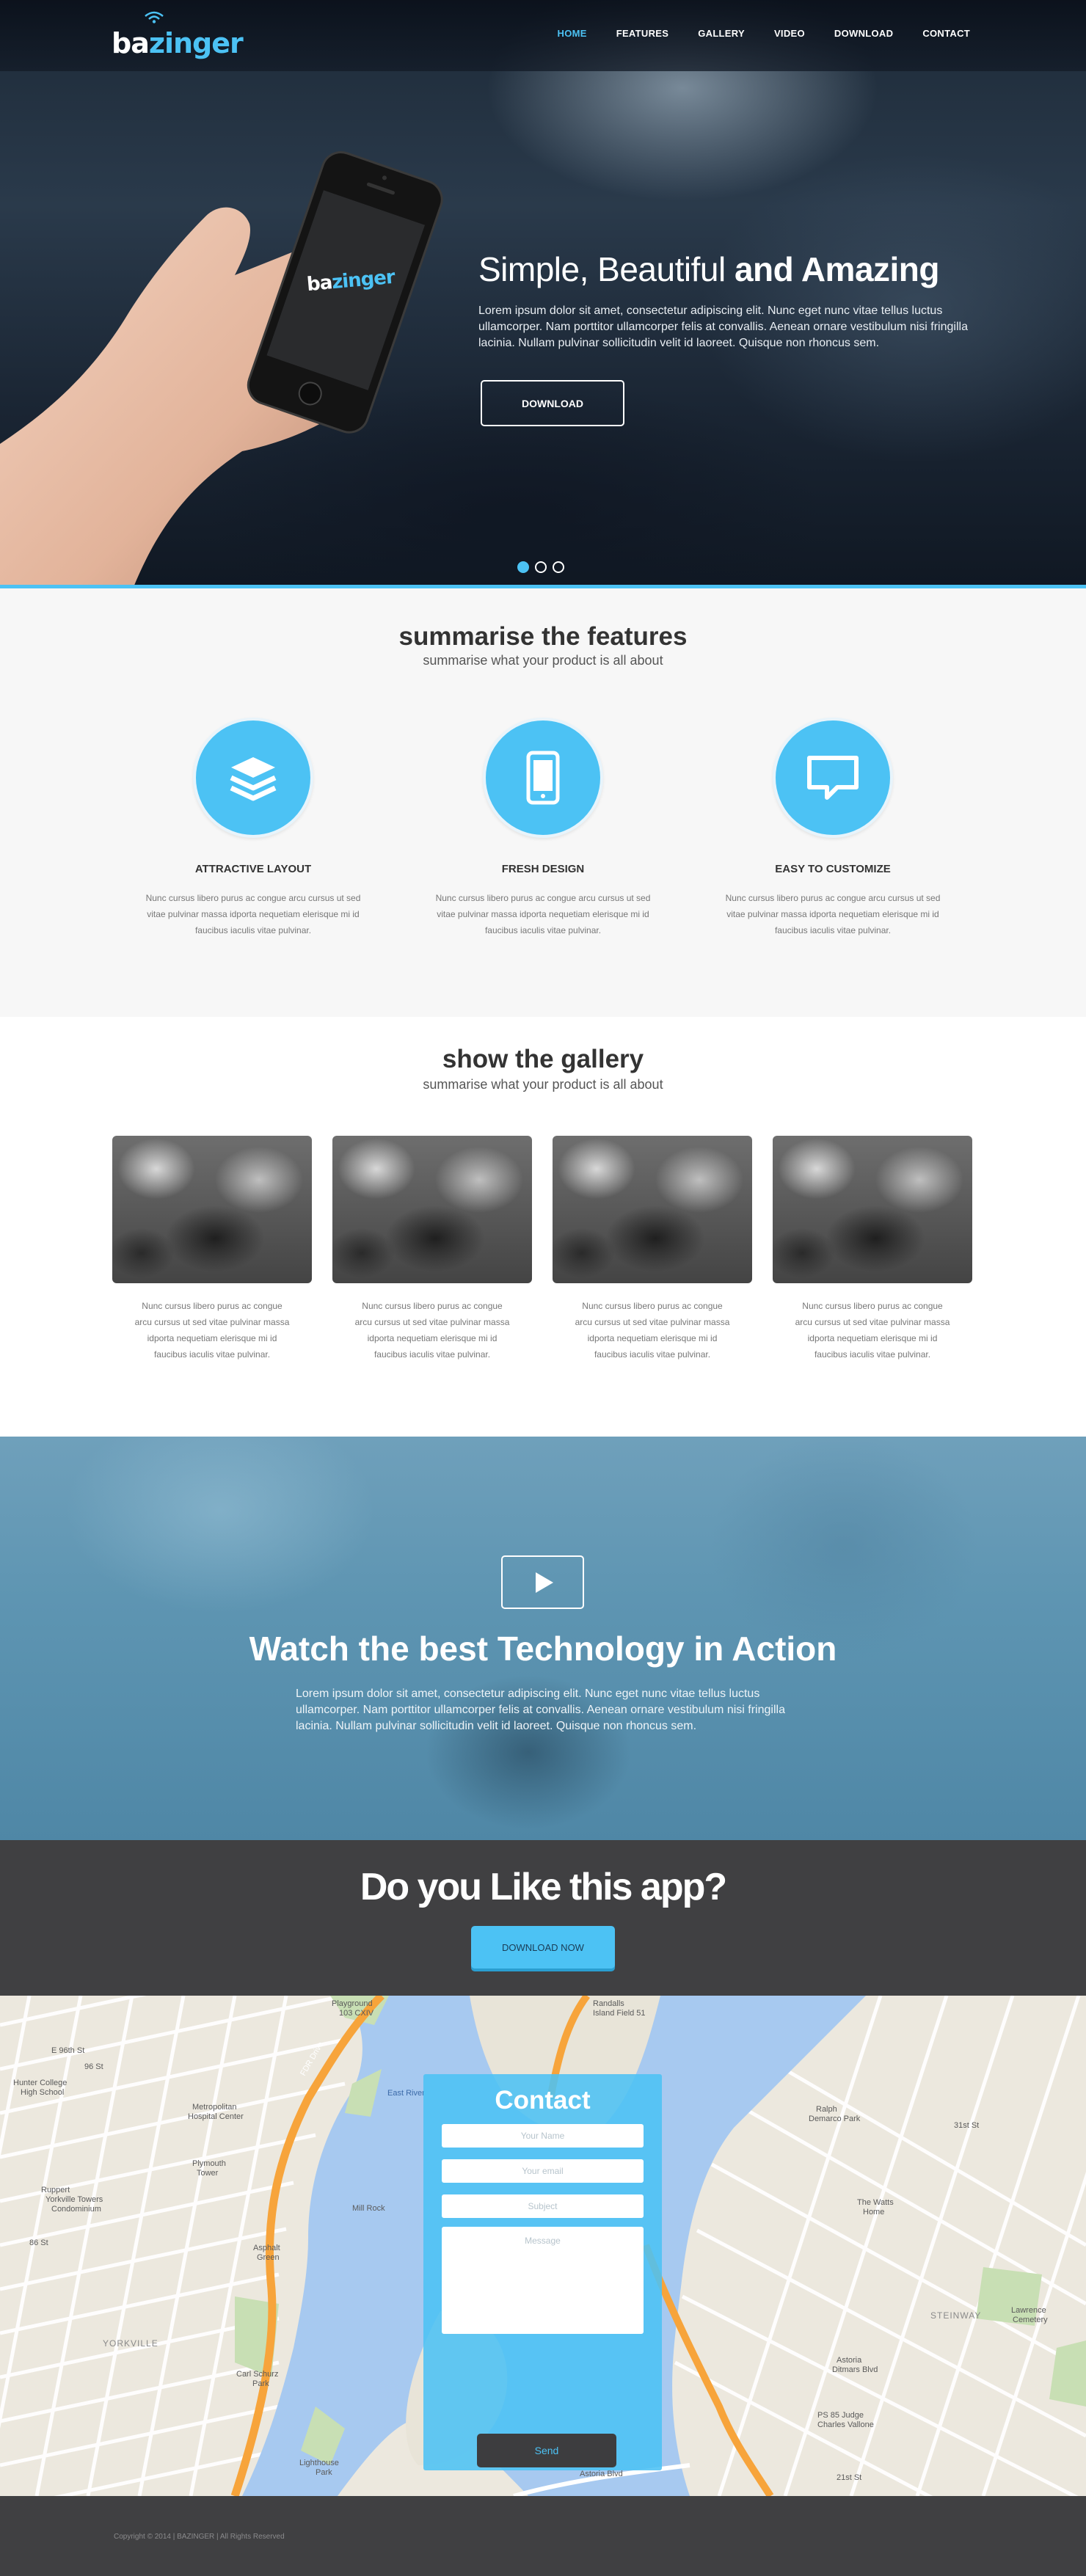 This screenshot has width=1086, height=2576. I want to click on svg-text: Randalls, so click(609, 2004).